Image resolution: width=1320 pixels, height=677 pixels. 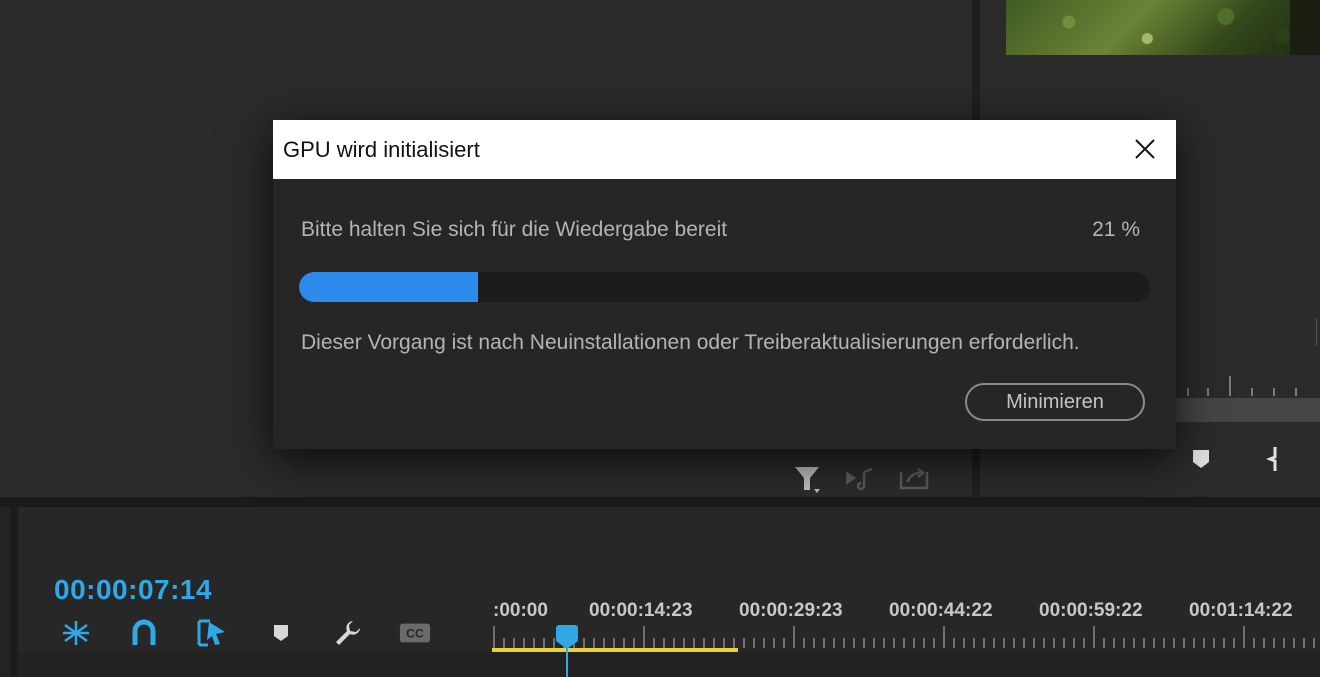 I want to click on timeline-track-area, so click(x=669, y=665).